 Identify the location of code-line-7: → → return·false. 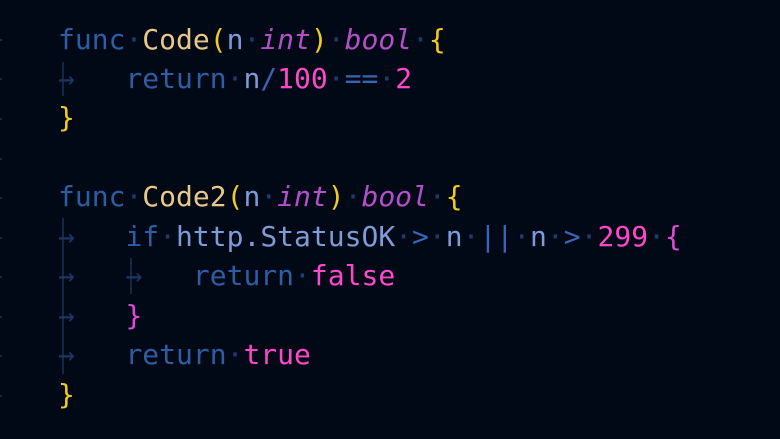
(226, 276).